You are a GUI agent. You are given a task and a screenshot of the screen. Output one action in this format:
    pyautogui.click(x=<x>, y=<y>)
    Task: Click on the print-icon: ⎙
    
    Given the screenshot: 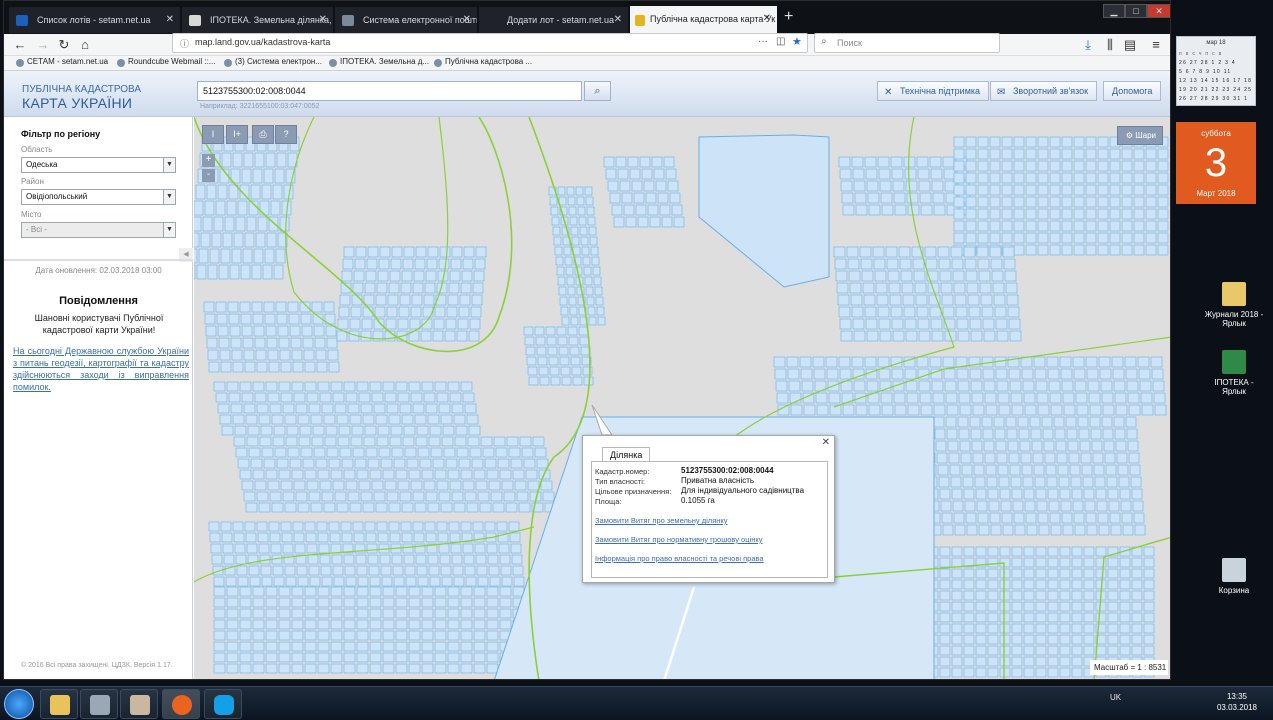 What is the action you would take?
    pyautogui.click(x=263, y=134)
    